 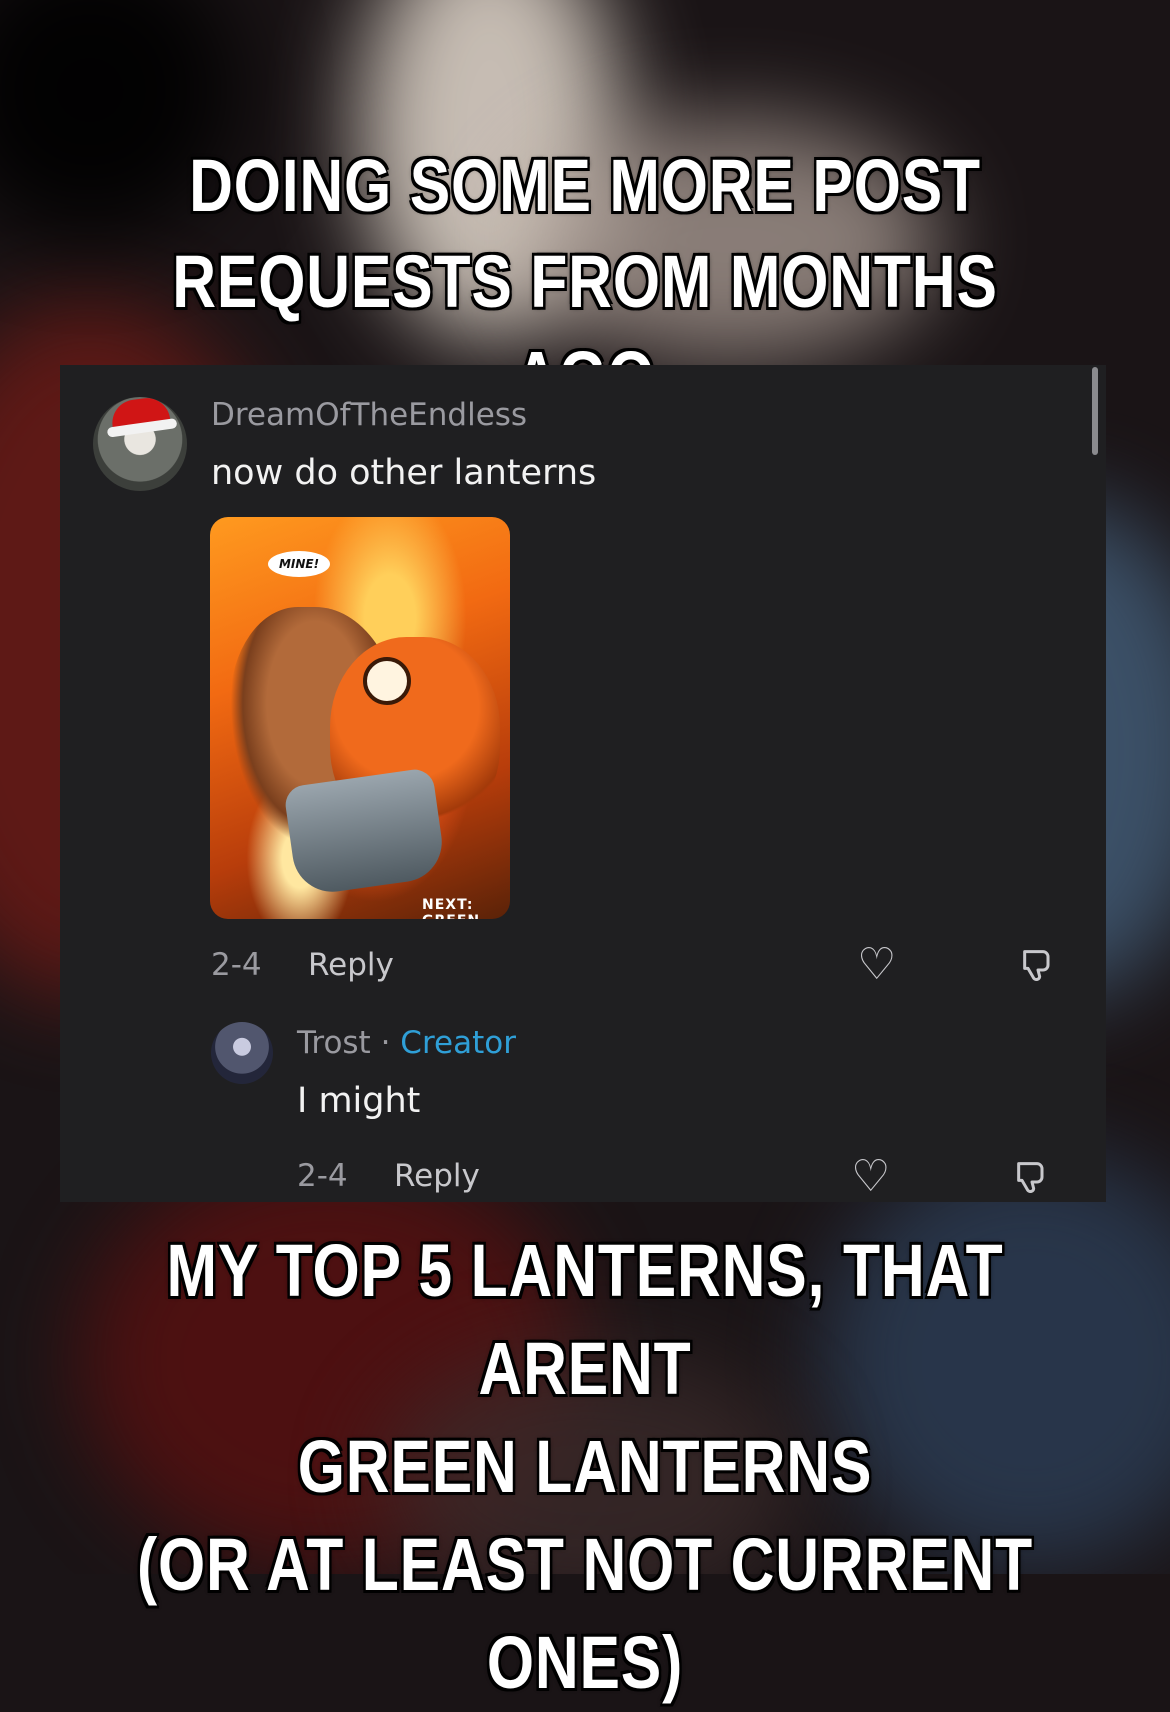 I want to click on comment-date: 2-4, so click(x=236, y=965).